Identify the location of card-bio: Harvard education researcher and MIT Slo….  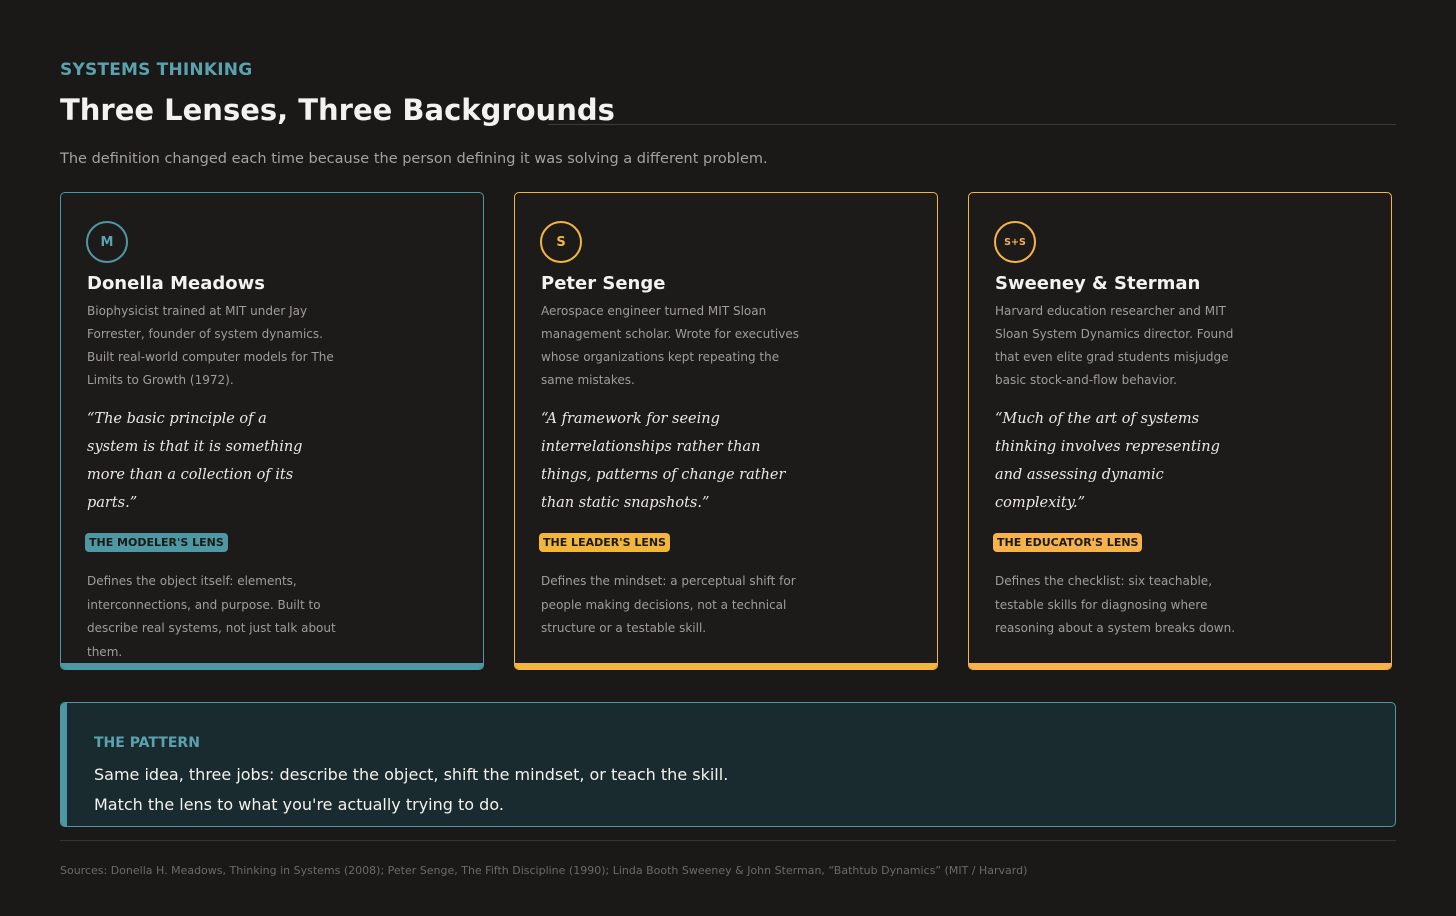
(1114, 345).